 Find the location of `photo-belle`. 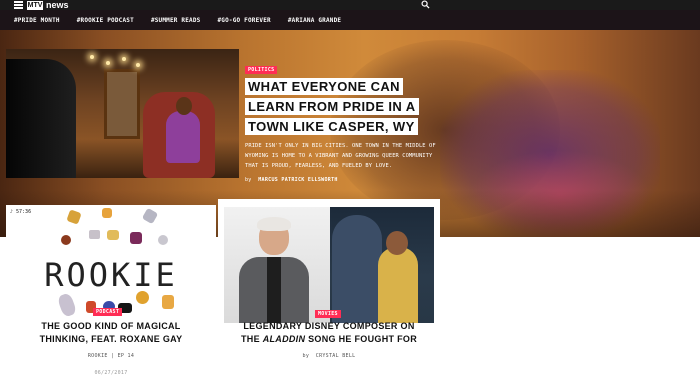

photo-belle is located at coordinates (398, 285).